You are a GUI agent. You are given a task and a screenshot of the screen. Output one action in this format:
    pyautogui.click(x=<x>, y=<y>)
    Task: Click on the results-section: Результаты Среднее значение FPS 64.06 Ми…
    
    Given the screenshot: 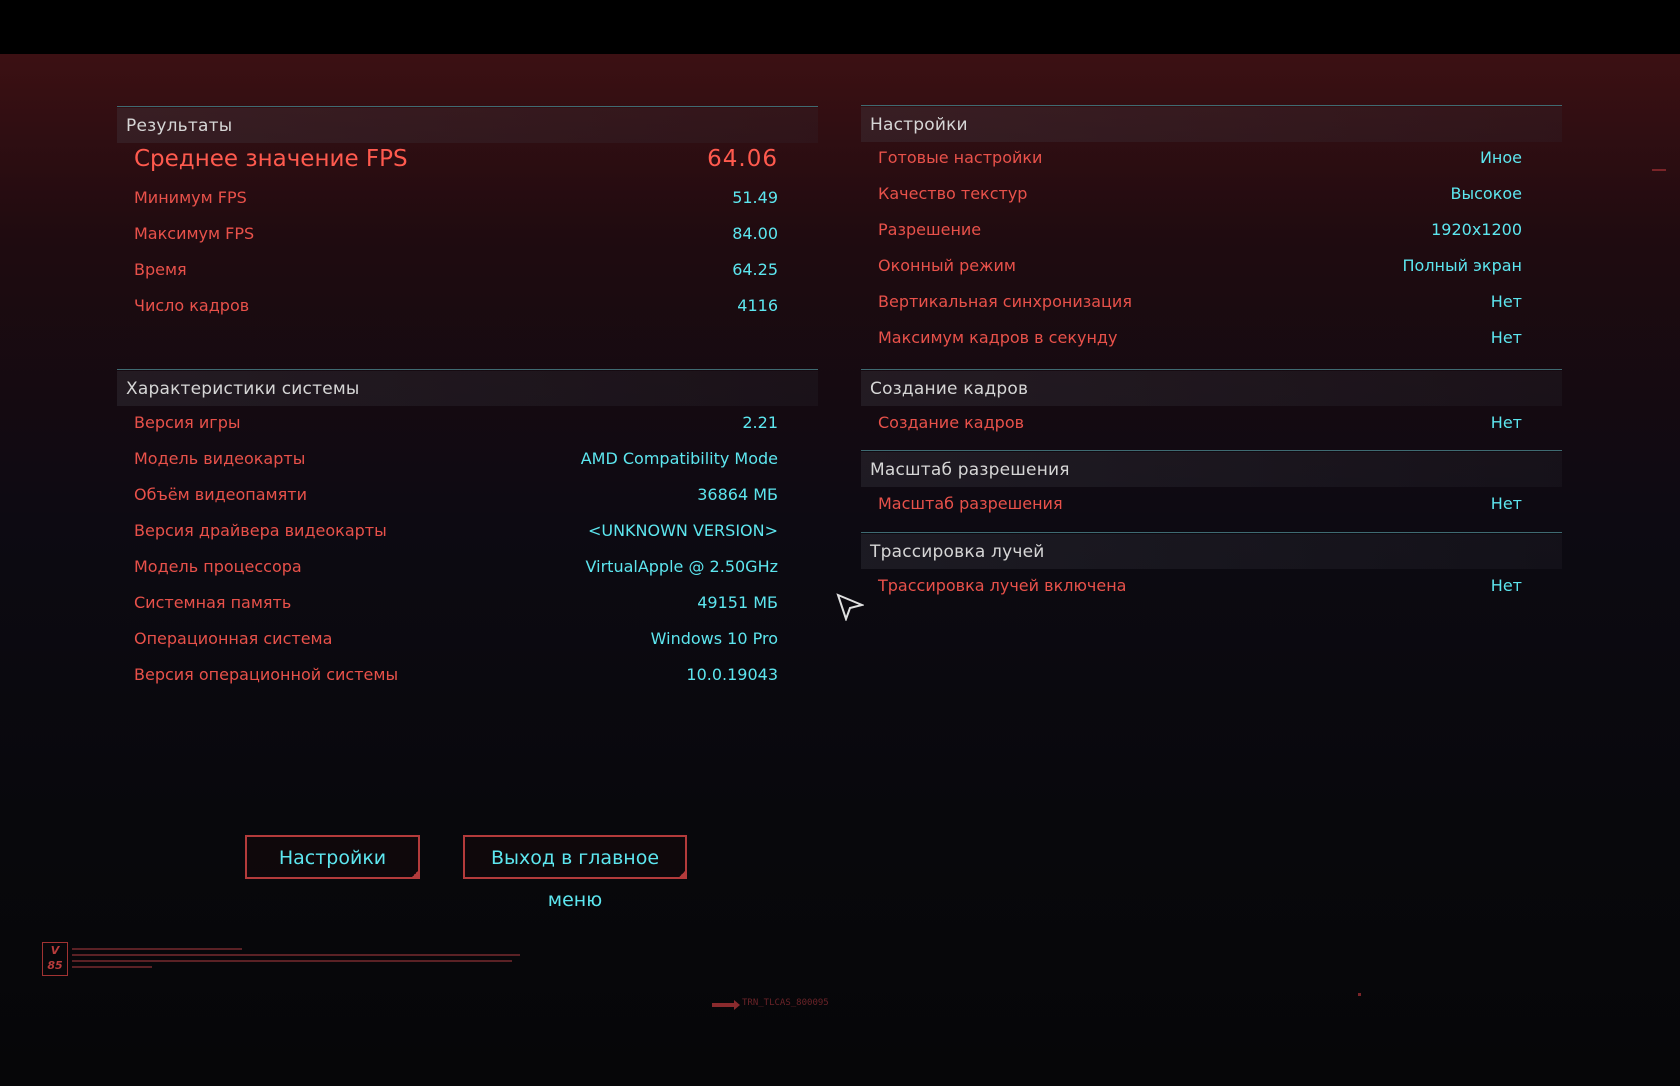 What is the action you would take?
    pyautogui.click(x=467, y=236)
    